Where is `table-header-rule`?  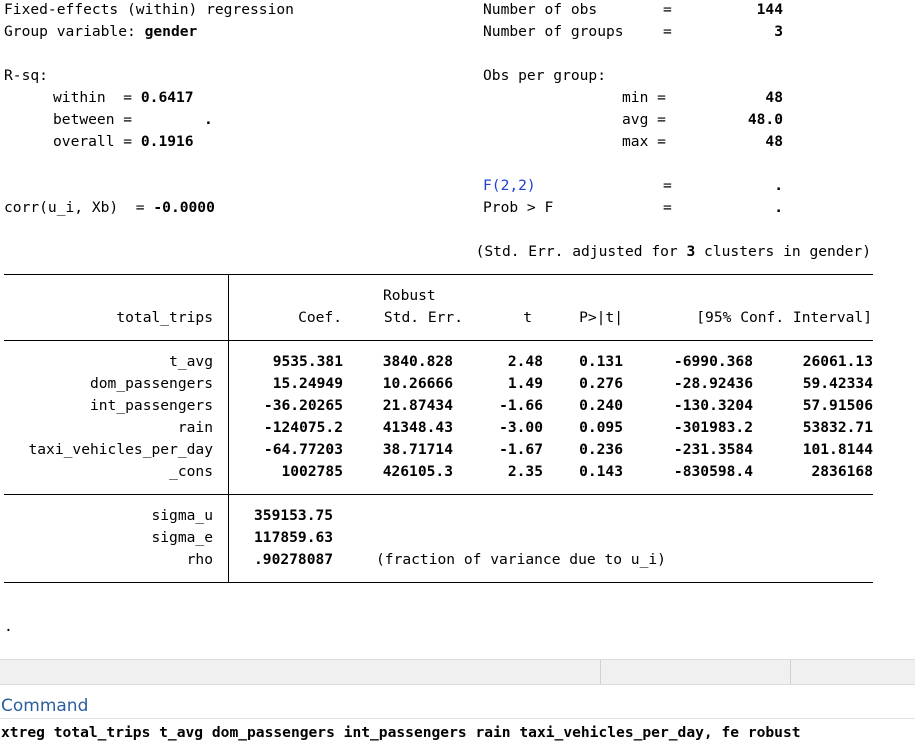
table-header-rule is located at coordinates (438, 340).